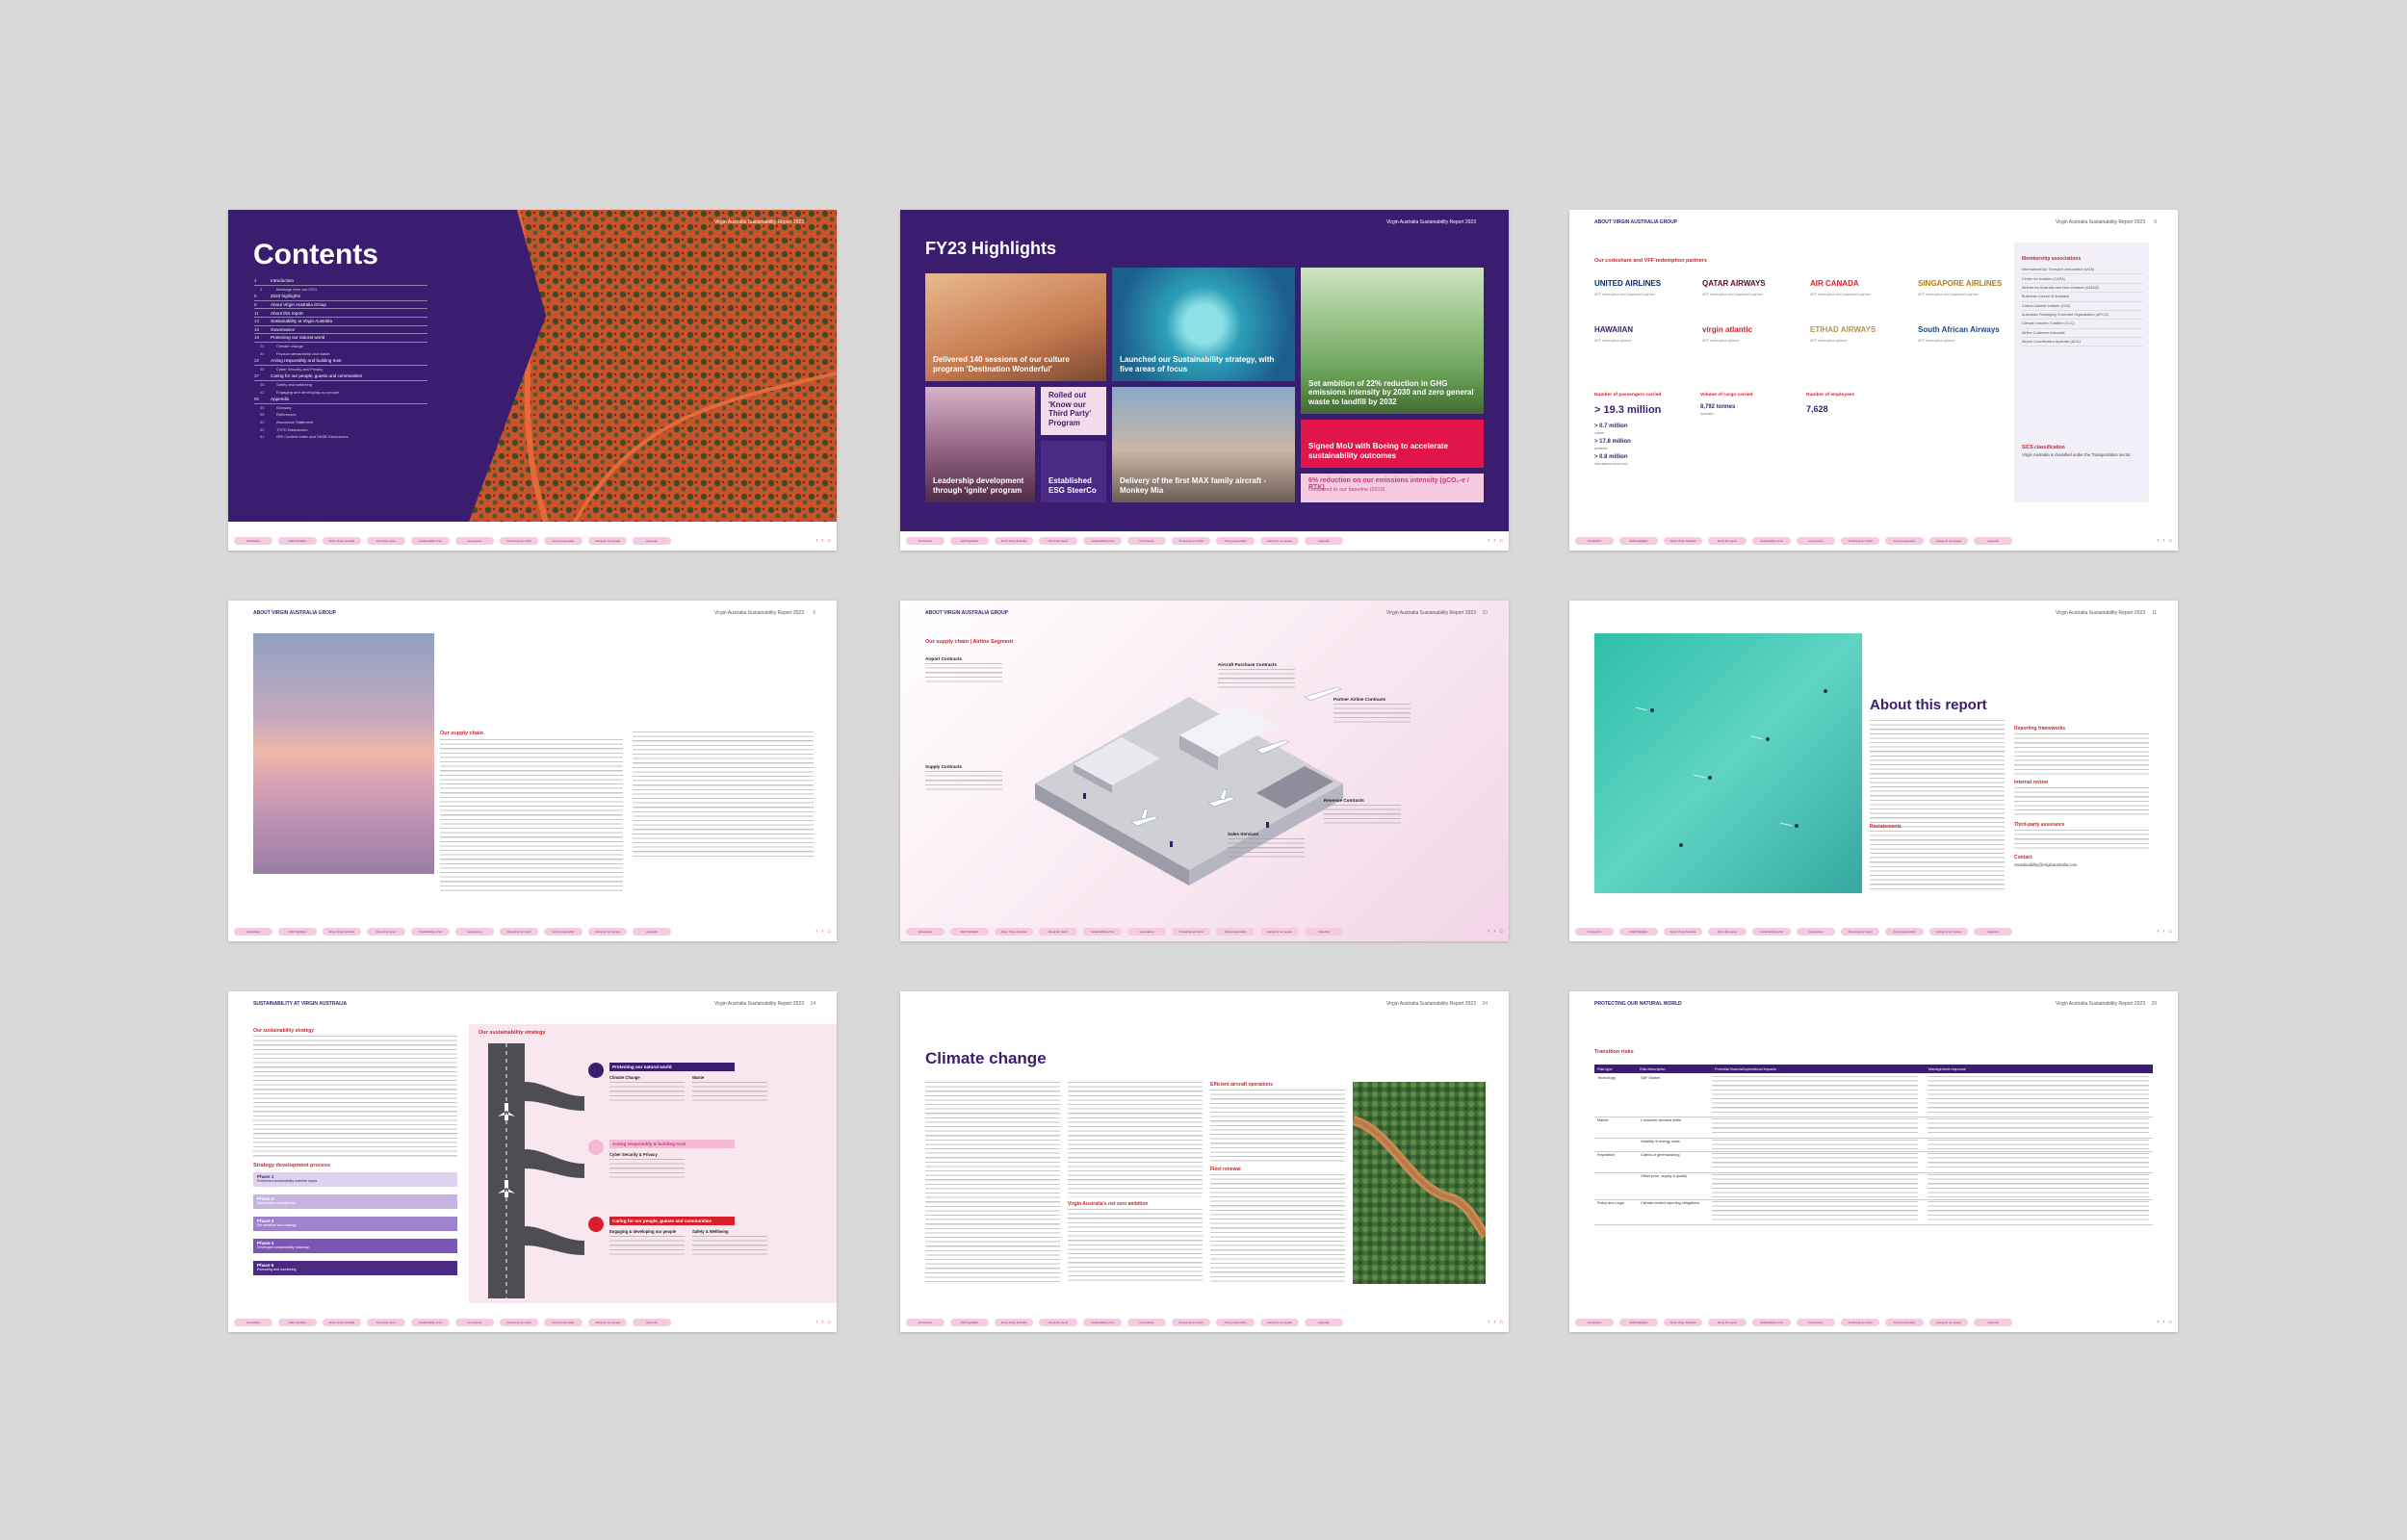  I want to click on toc-item: 58 References, so click(340, 415).